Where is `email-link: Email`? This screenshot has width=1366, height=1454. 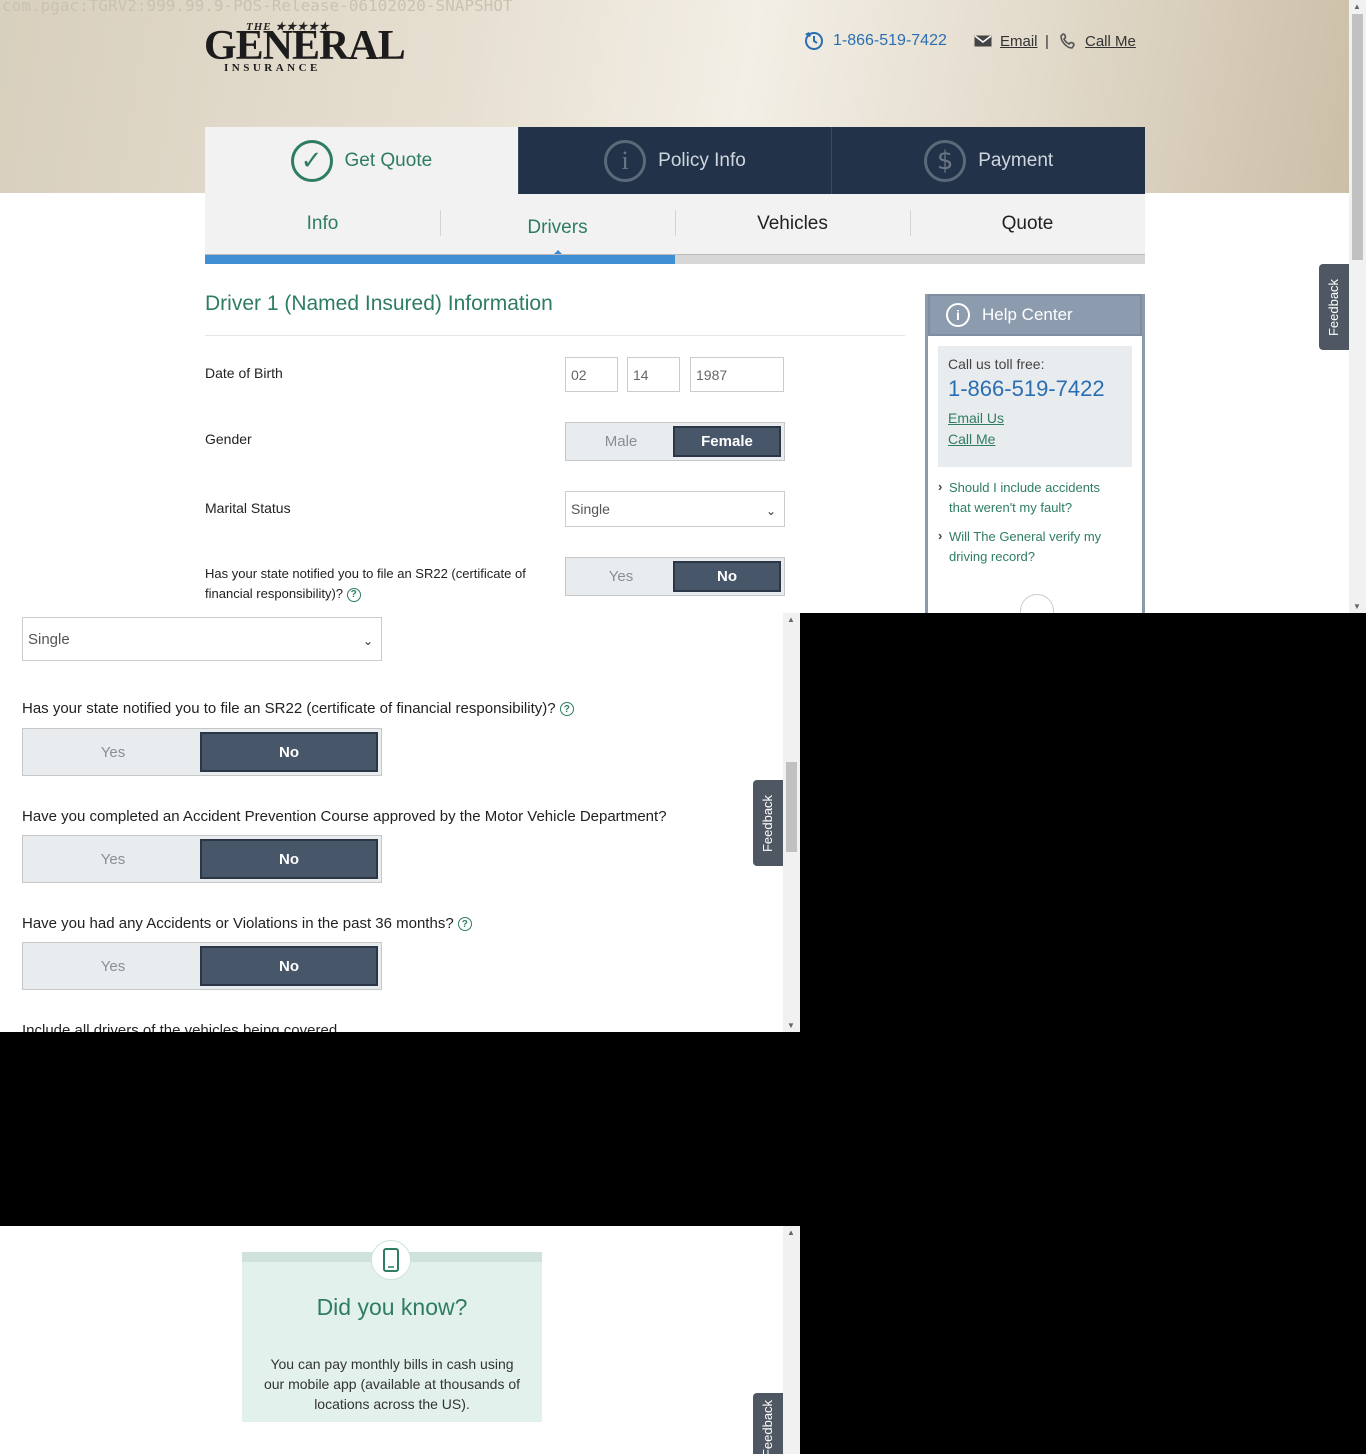
email-link: Email is located at coordinates (1019, 41).